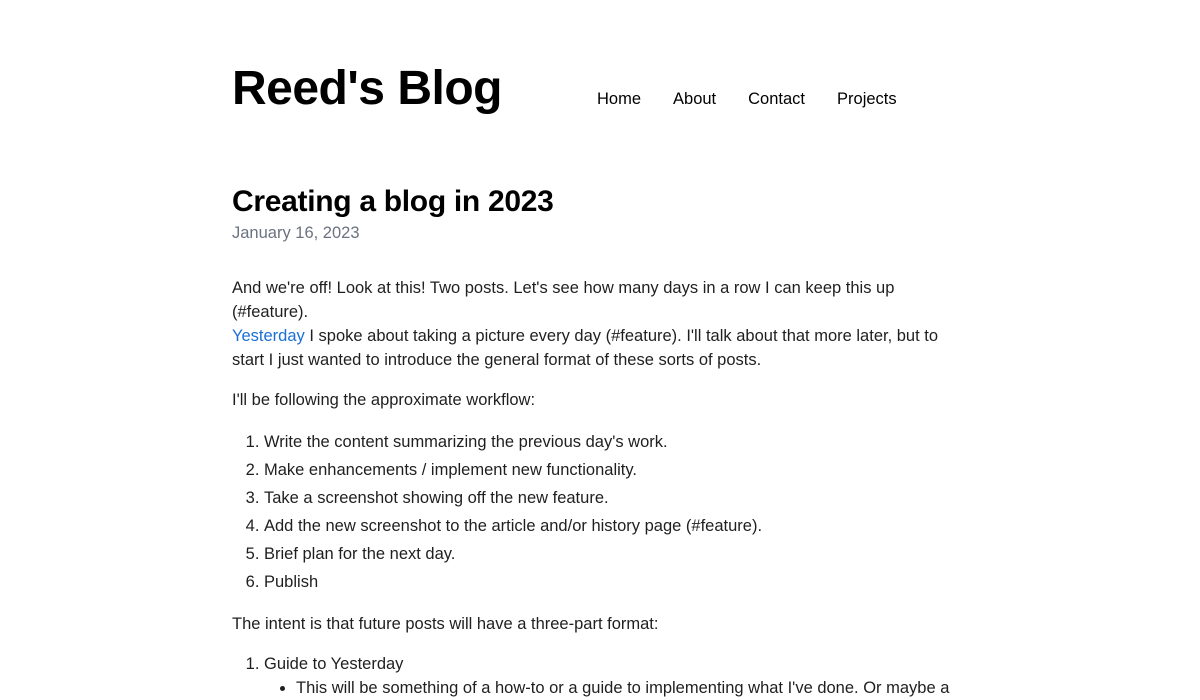 This screenshot has height=700, width=1200. Describe the element at coordinates (618, 554) in the screenshot. I see `list-item: Brief plan for the next day.` at that location.